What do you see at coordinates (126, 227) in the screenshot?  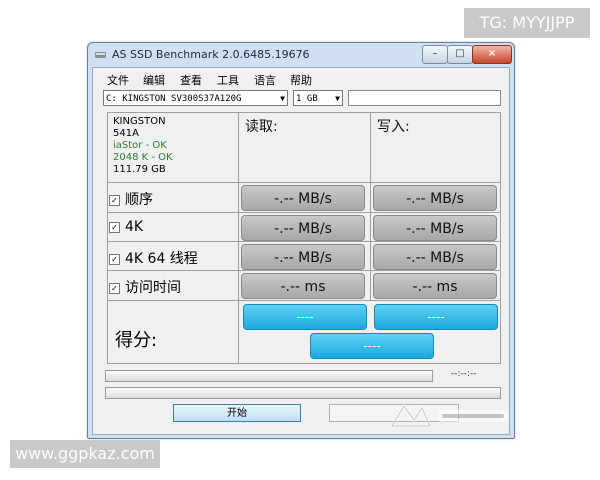 I see `test-4k: ✓ 4K` at bounding box center [126, 227].